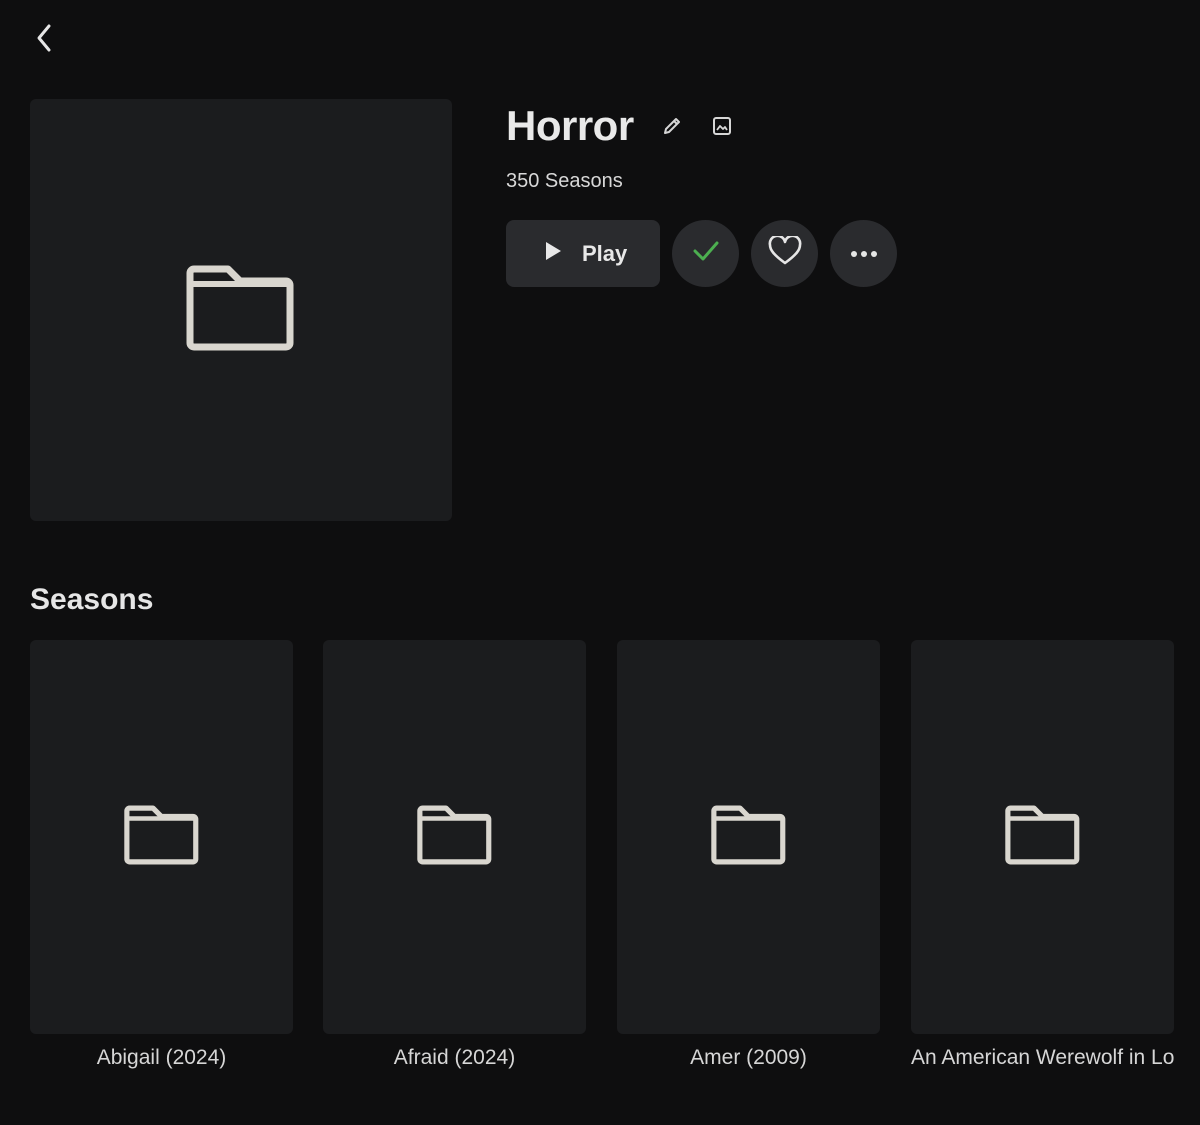 This screenshot has width=1200, height=1125. I want to click on title-row: Horror, so click(621, 126).